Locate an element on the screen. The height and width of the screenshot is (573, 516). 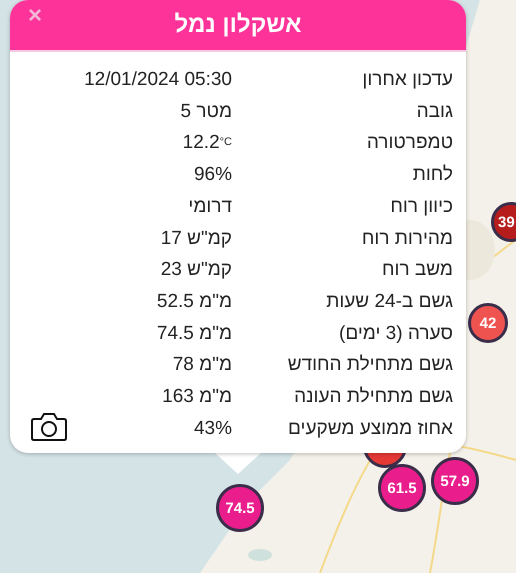
field-value: 74.5 מ"מ is located at coordinates (194, 334).